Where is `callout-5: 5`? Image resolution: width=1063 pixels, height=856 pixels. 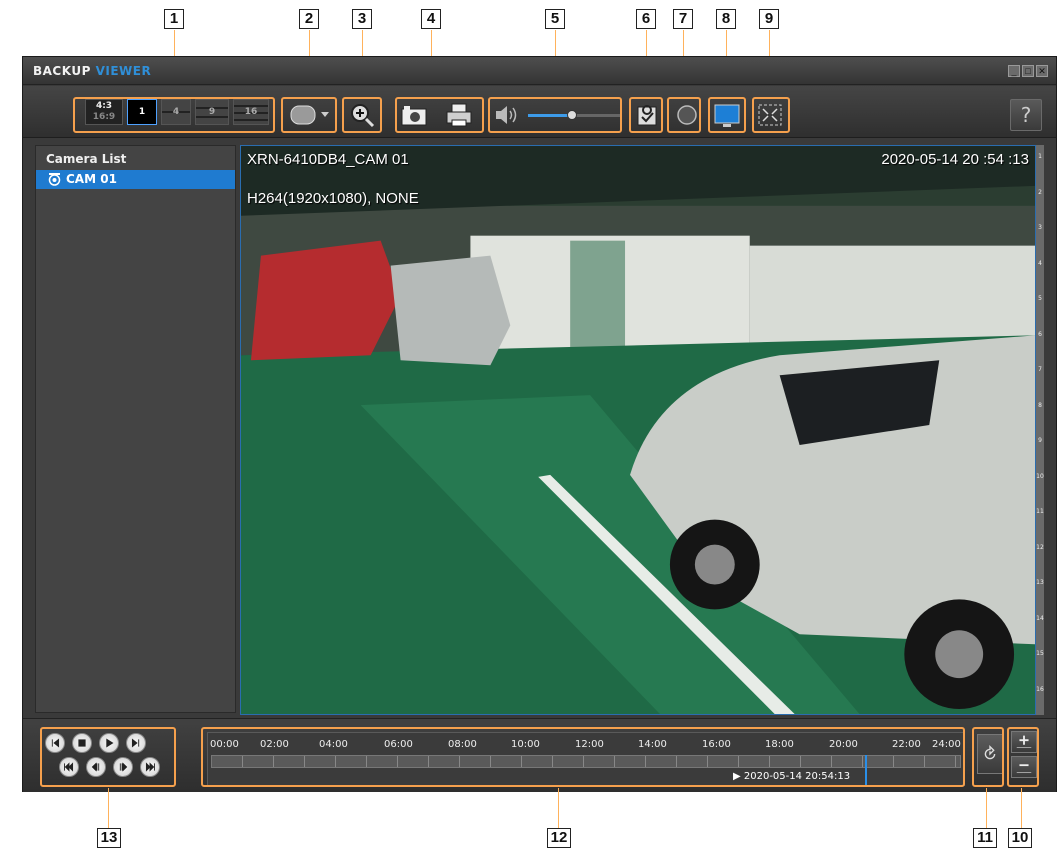 callout-5: 5 is located at coordinates (555, 19).